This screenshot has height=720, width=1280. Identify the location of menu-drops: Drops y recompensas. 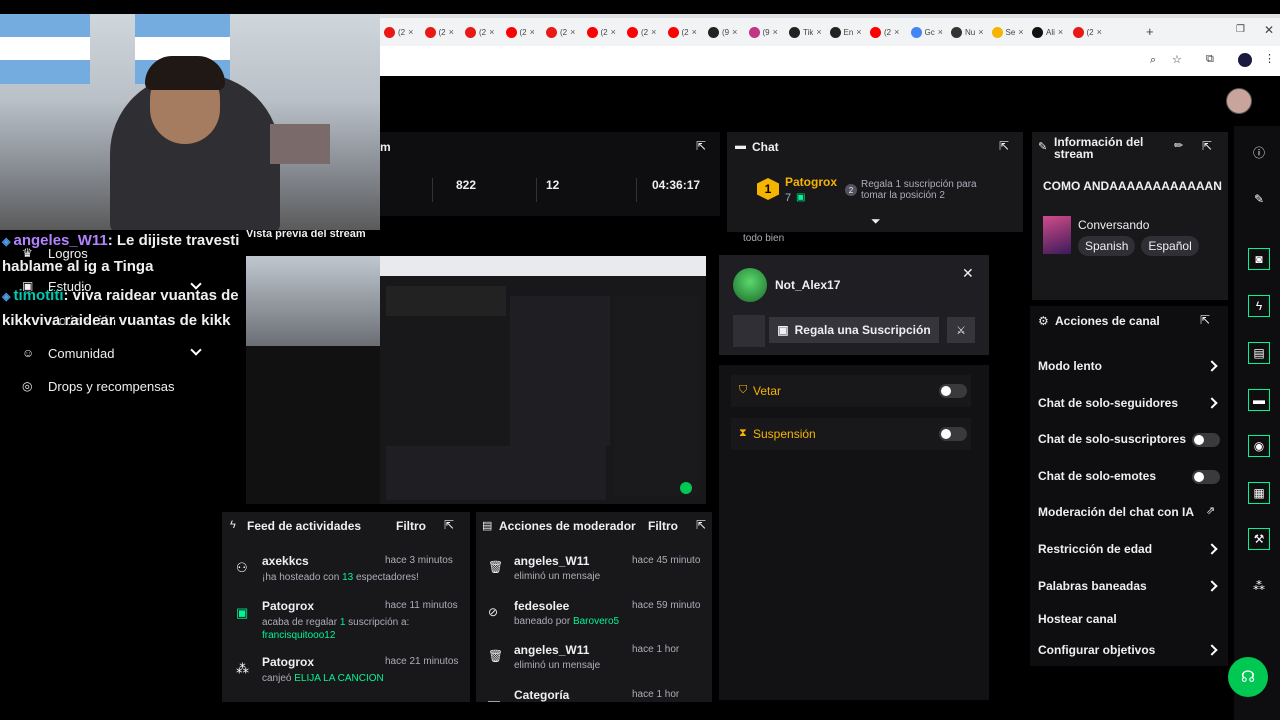
(111, 386).